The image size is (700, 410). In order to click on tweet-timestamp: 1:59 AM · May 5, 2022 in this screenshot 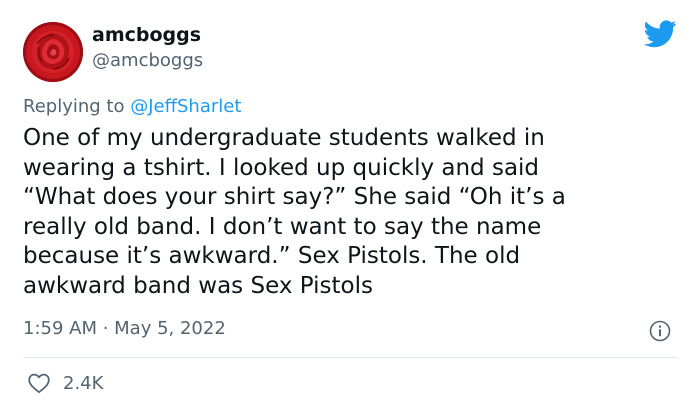, I will do `click(124, 328)`.